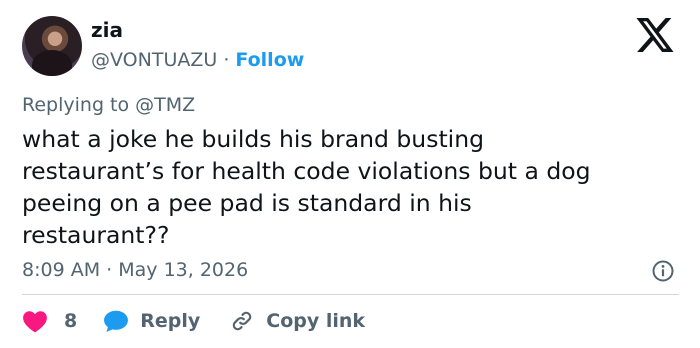 The height and width of the screenshot is (348, 700). I want to click on reply-label: Reply, so click(170, 321).